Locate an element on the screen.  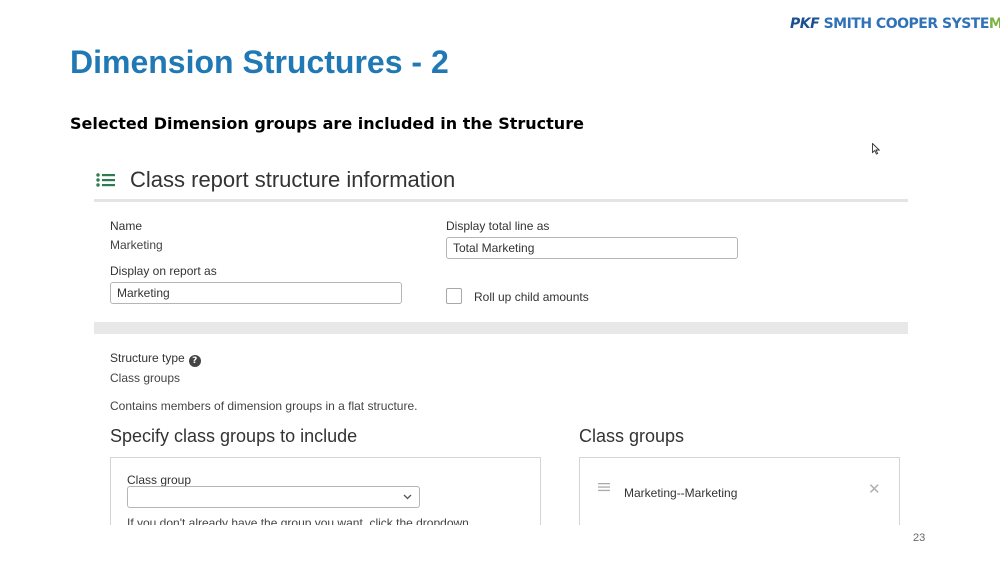
panel-title: Class report structure information is located at coordinates (293, 179).